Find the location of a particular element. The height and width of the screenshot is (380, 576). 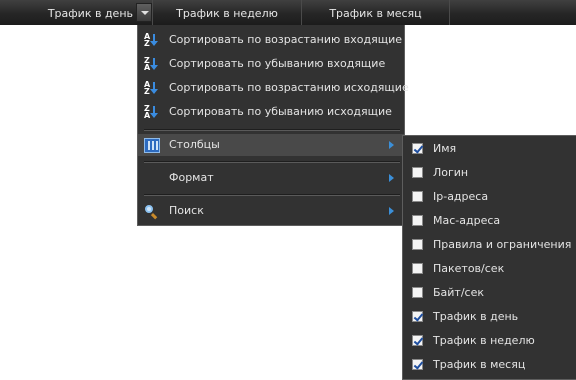

column-toggle-item: Имя is located at coordinates (489, 148).